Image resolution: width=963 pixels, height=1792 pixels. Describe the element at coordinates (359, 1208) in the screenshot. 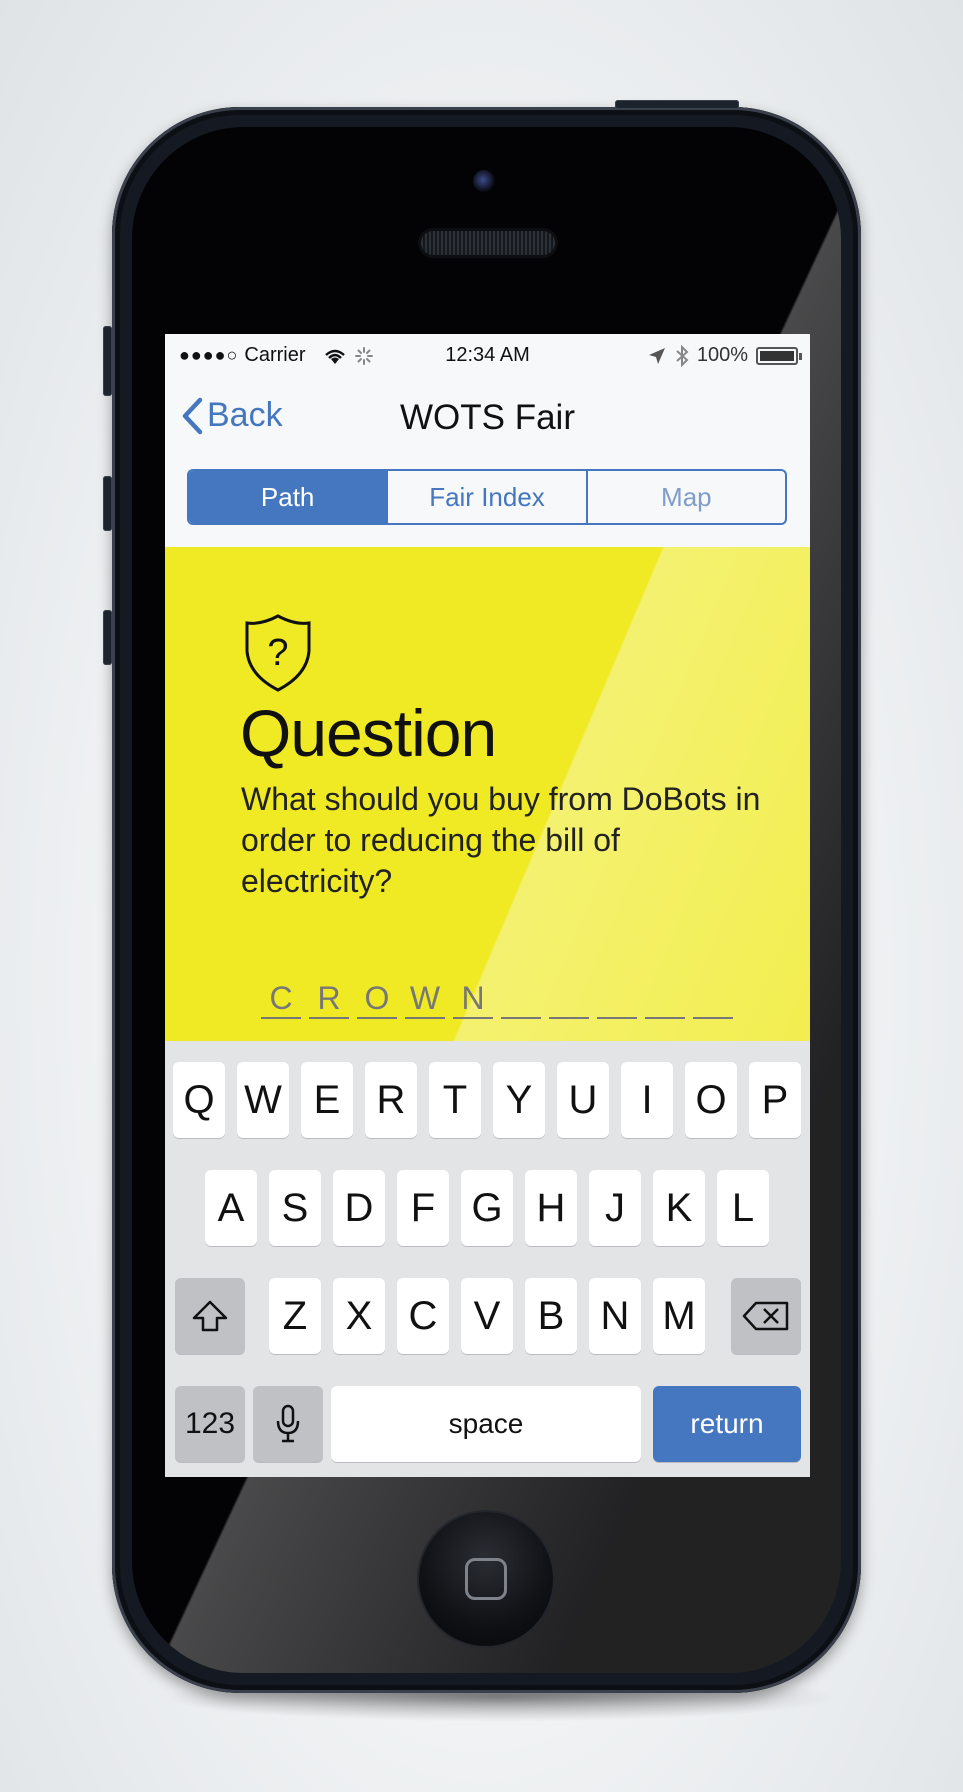

I see `key-d: D` at that location.